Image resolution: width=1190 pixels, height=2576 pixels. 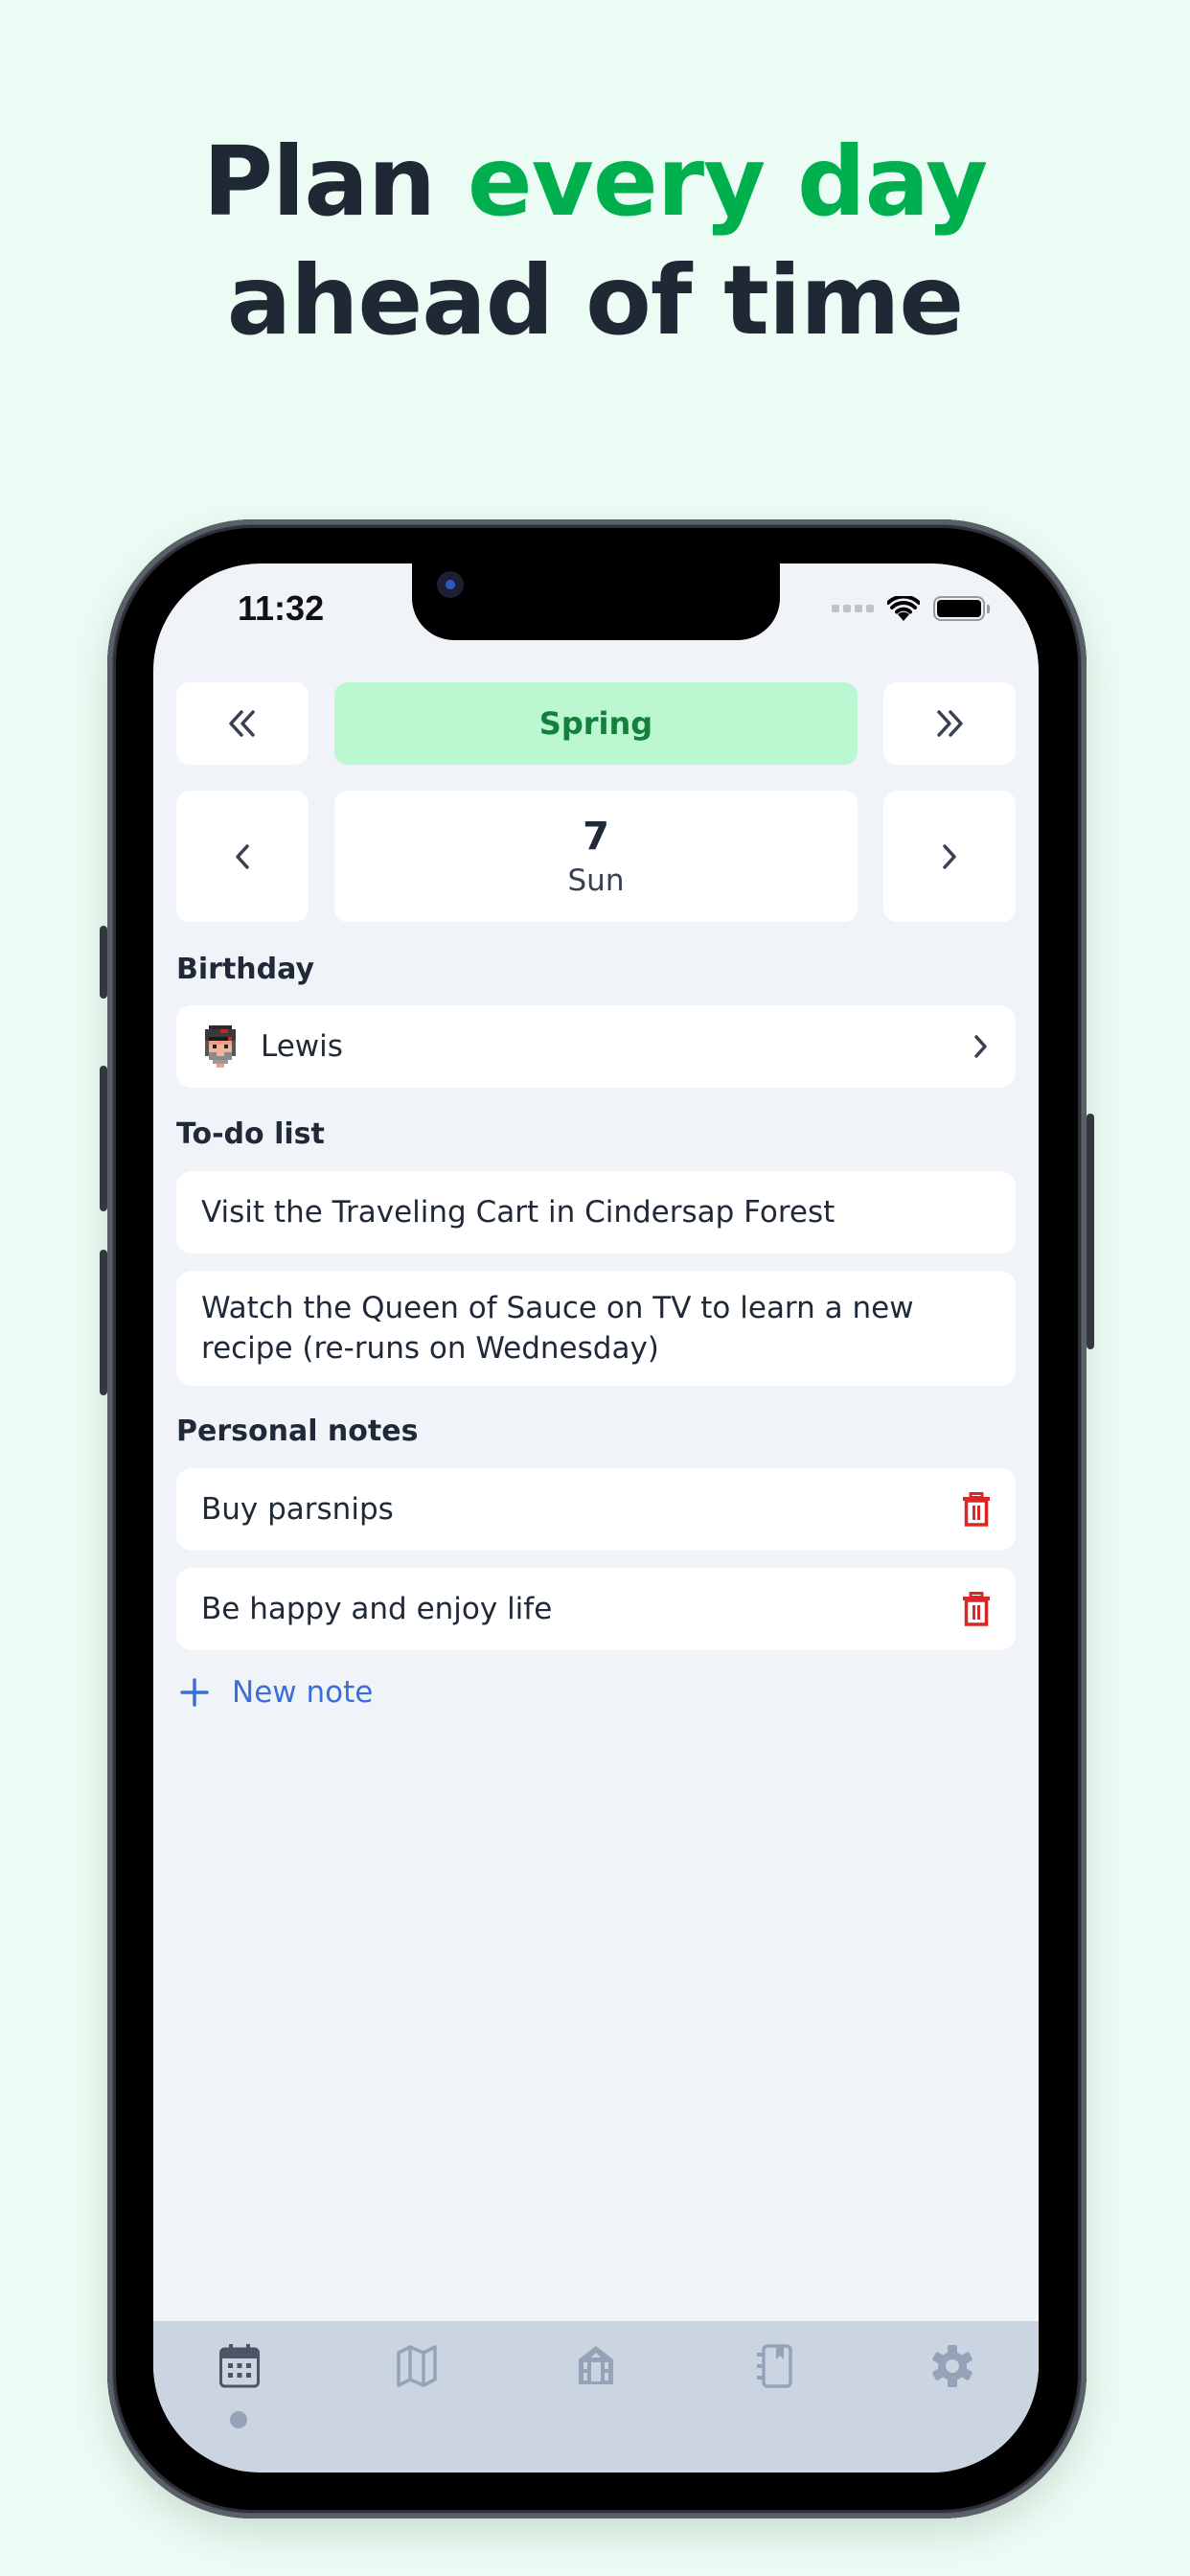 I want to click on chevron-left-icon, so click(x=243, y=856).